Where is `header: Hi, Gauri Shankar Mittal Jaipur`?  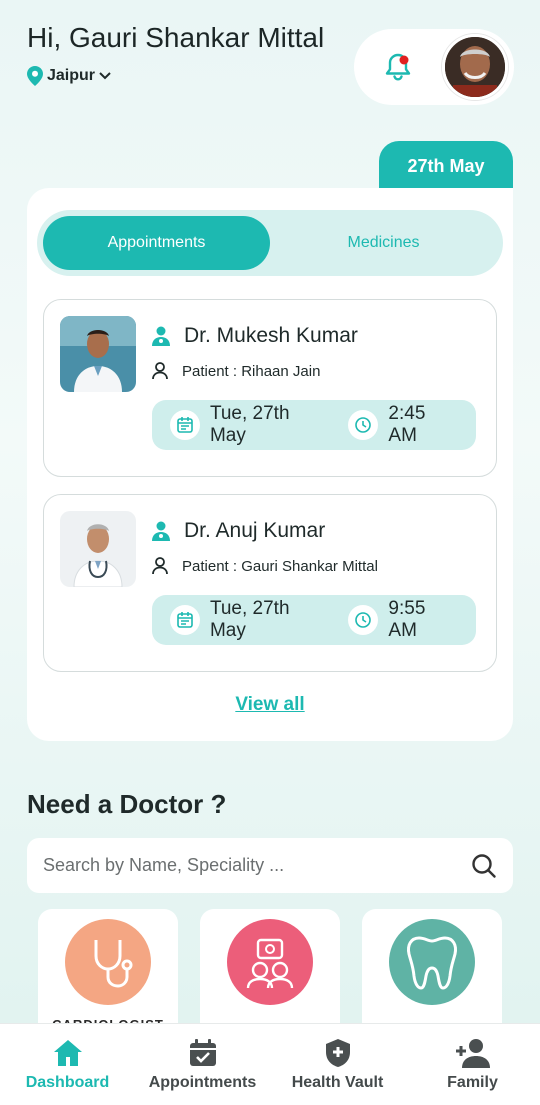
header: Hi, Gauri Shankar Mittal Jaipur is located at coordinates (187, 54).